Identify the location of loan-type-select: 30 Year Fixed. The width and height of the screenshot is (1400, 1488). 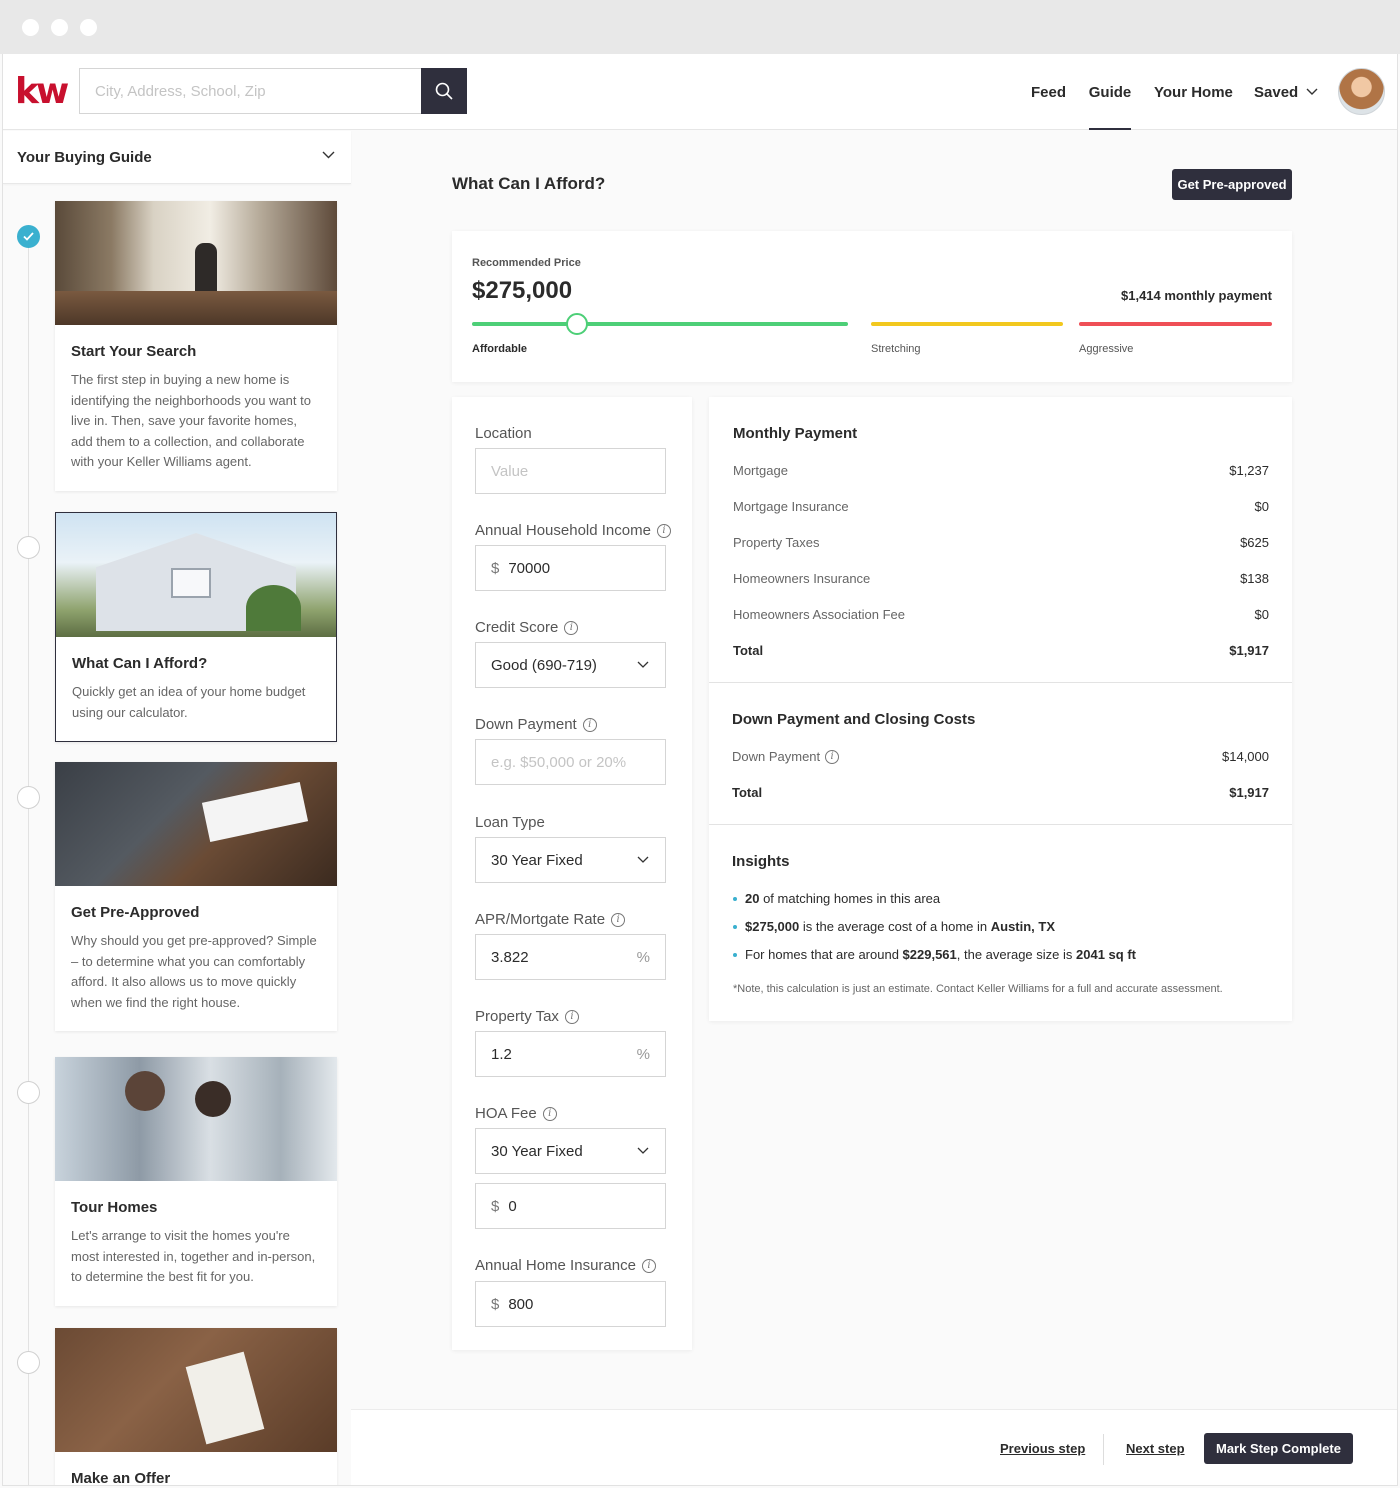
(570, 860).